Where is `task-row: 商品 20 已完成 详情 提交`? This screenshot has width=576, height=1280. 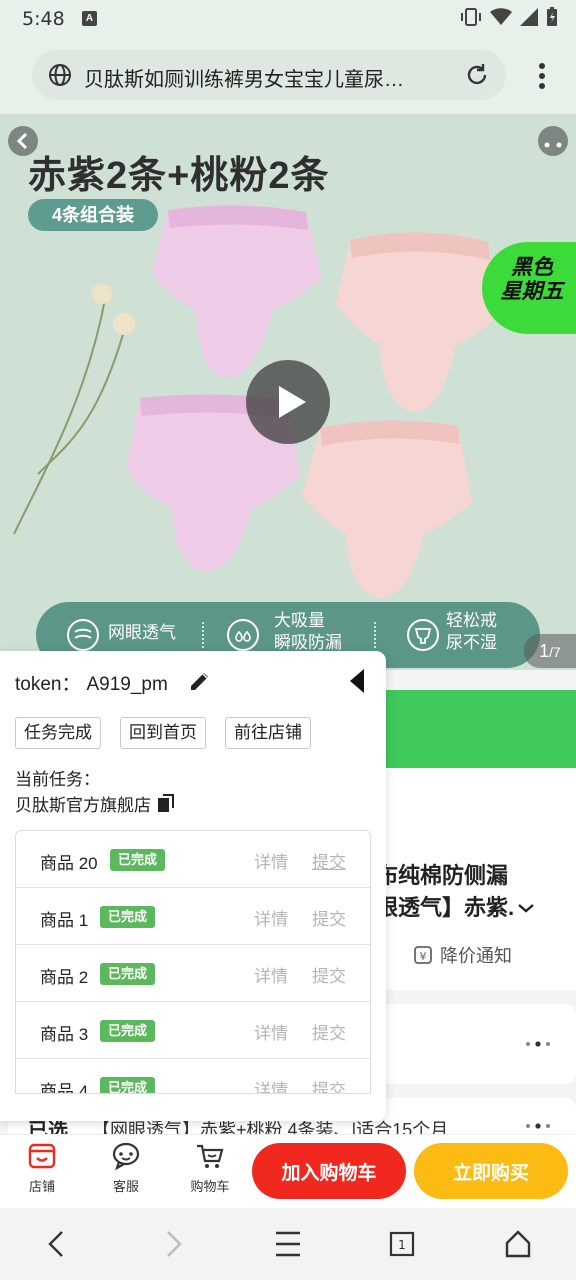 task-row: 商品 20 已完成 详情 提交 is located at coordinates (193, 859).